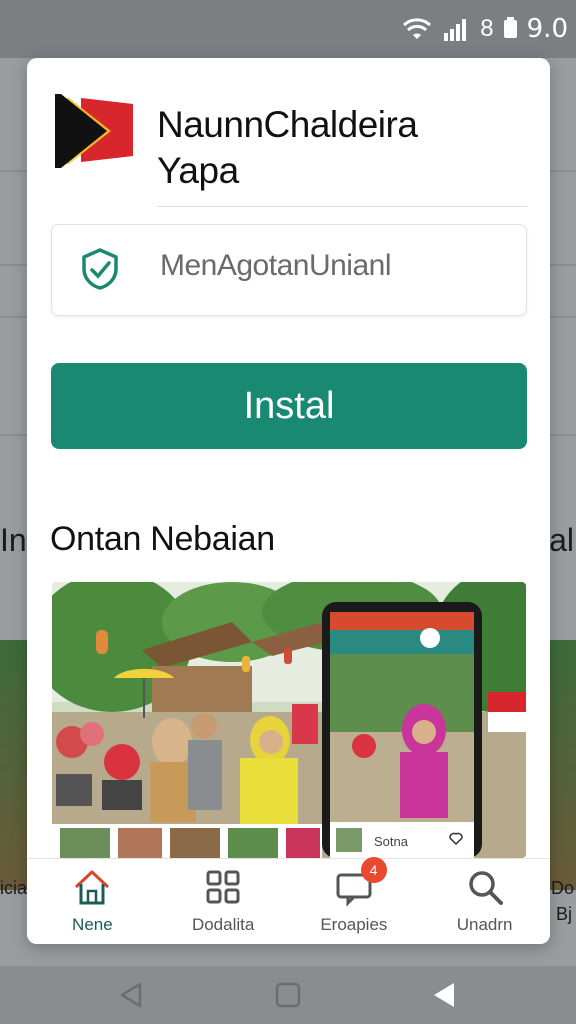 The width and height of the screenshot is (576, 1024). Describe the element at coordinates (510, 27) in the screenshot. I see `battery-icon` at that location.